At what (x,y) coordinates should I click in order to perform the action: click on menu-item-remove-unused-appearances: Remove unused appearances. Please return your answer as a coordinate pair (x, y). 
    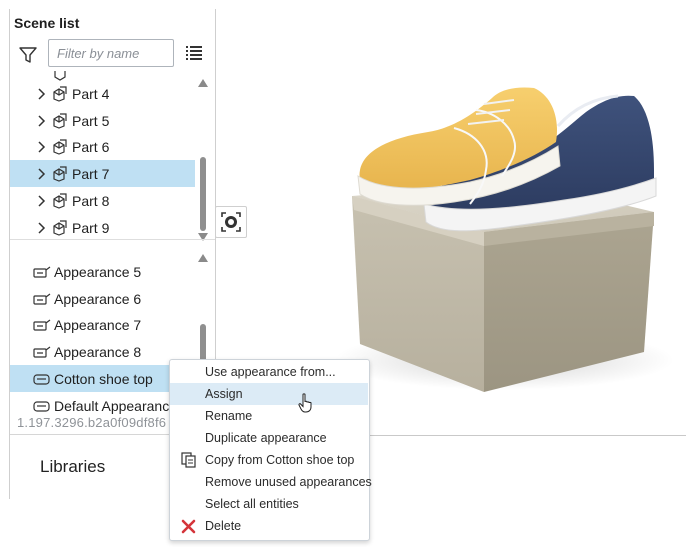
    Looking at the image, I should click on (271, 482).